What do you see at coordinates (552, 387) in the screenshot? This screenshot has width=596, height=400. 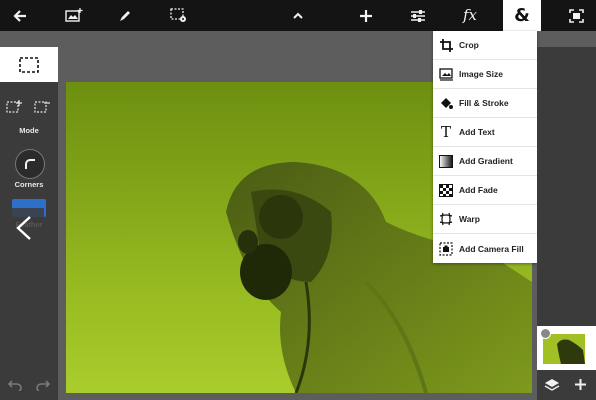 I see `layers-icon` at bounding box center [552, 387].